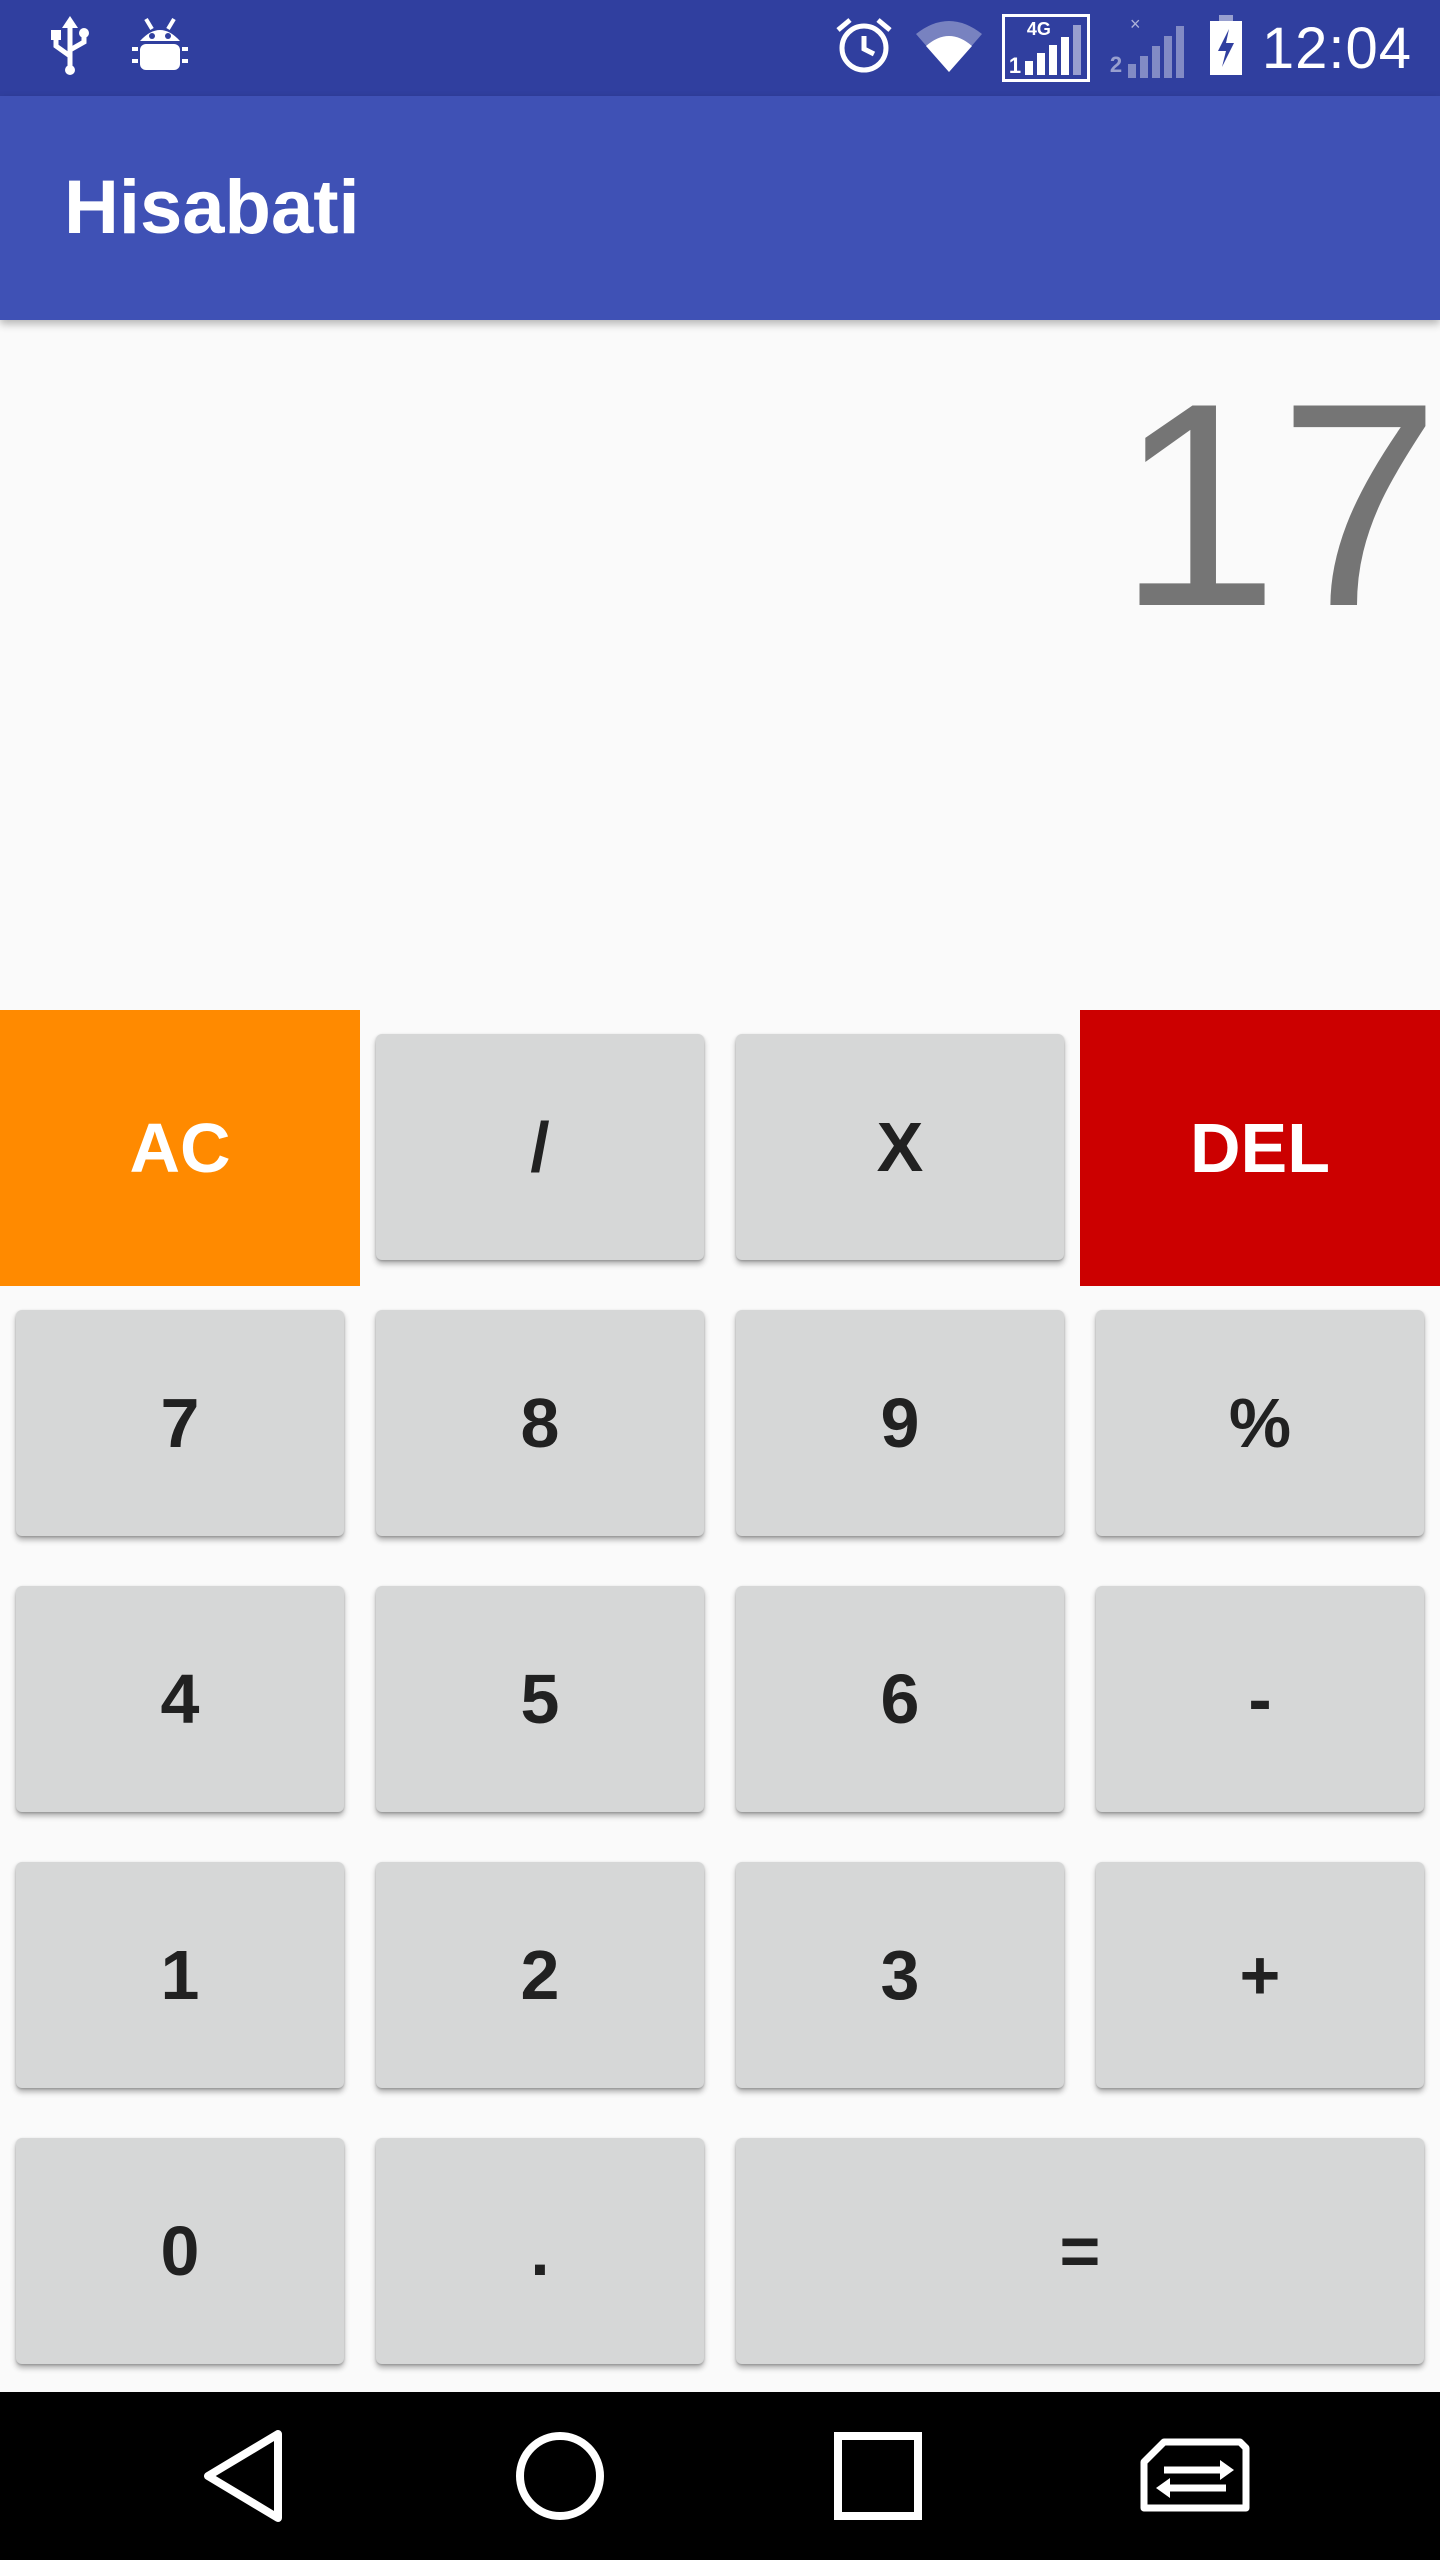 This screenshot has width=1440, height=2560. I want to click on multiply-button: X, so click(900, 1147).